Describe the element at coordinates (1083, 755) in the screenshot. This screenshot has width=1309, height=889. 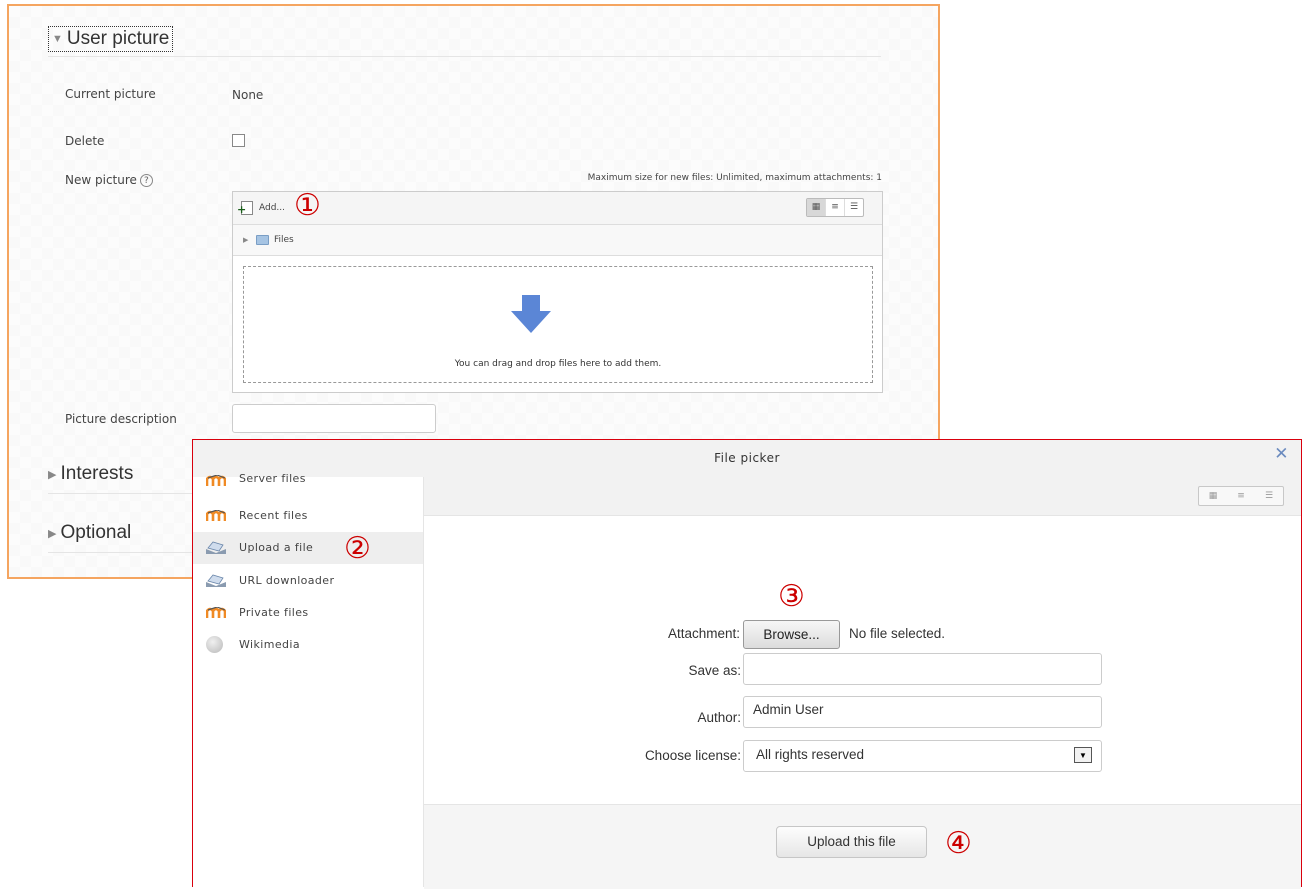
I see `dropdown-arrow-icon: ▼` at that location.